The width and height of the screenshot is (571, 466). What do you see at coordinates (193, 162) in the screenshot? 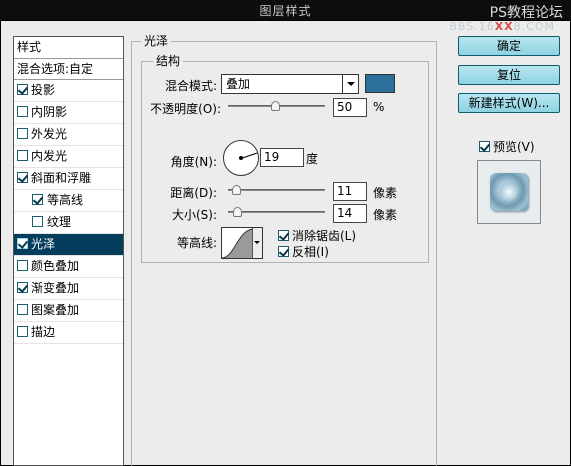
I see `angle-label: 角度(N):` at bounding box center [193, 162].